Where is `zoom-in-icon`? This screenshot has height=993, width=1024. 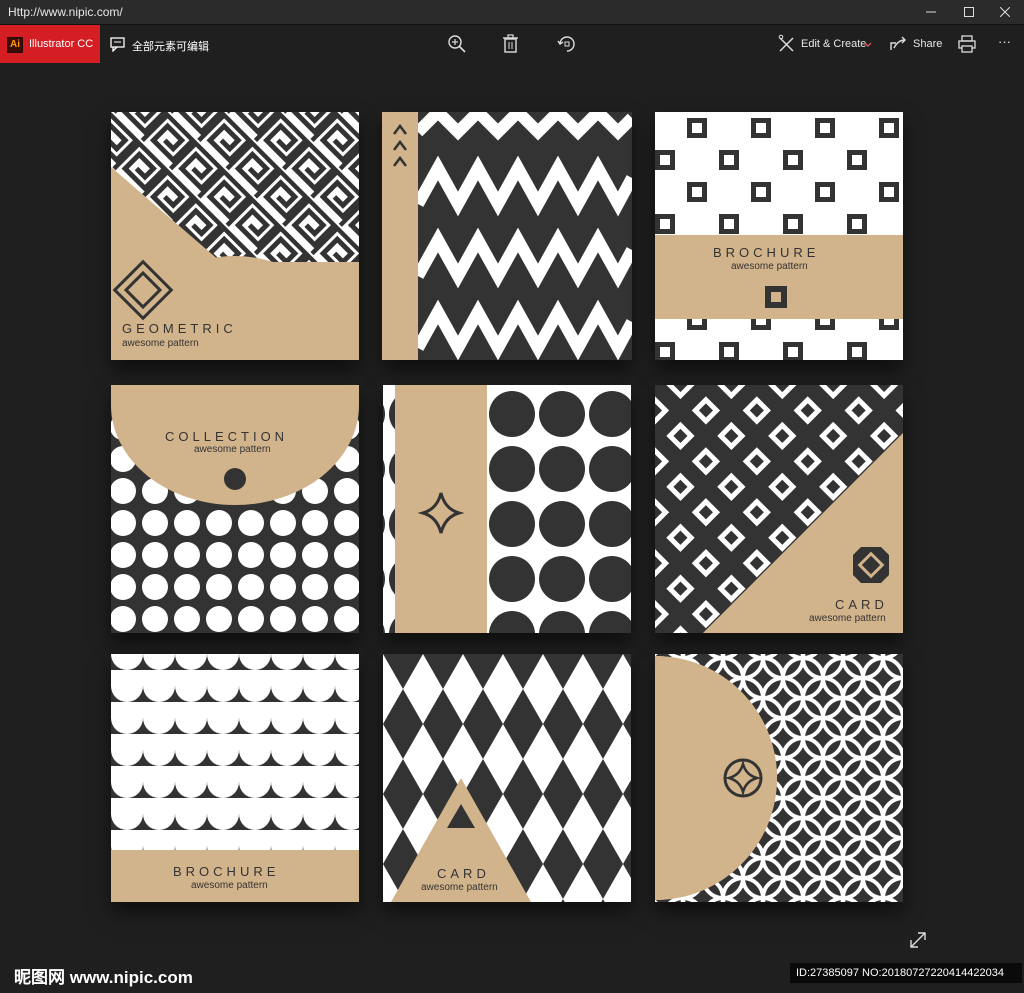
zoom-in-icon is located at coordinates (457, 44).